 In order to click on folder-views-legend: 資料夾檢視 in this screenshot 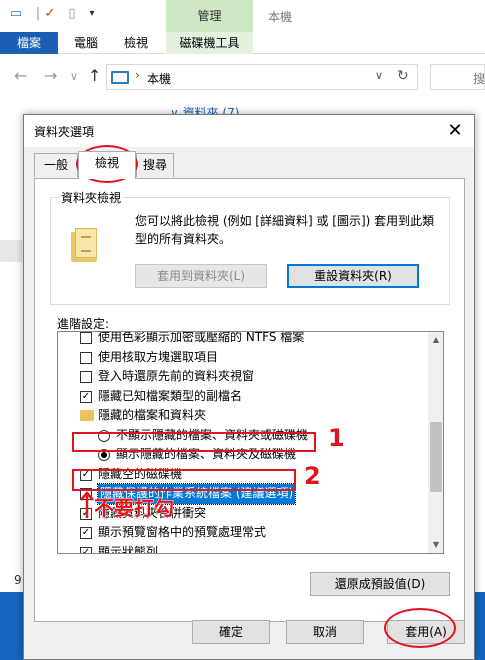, I will do `click(91, 197)`.